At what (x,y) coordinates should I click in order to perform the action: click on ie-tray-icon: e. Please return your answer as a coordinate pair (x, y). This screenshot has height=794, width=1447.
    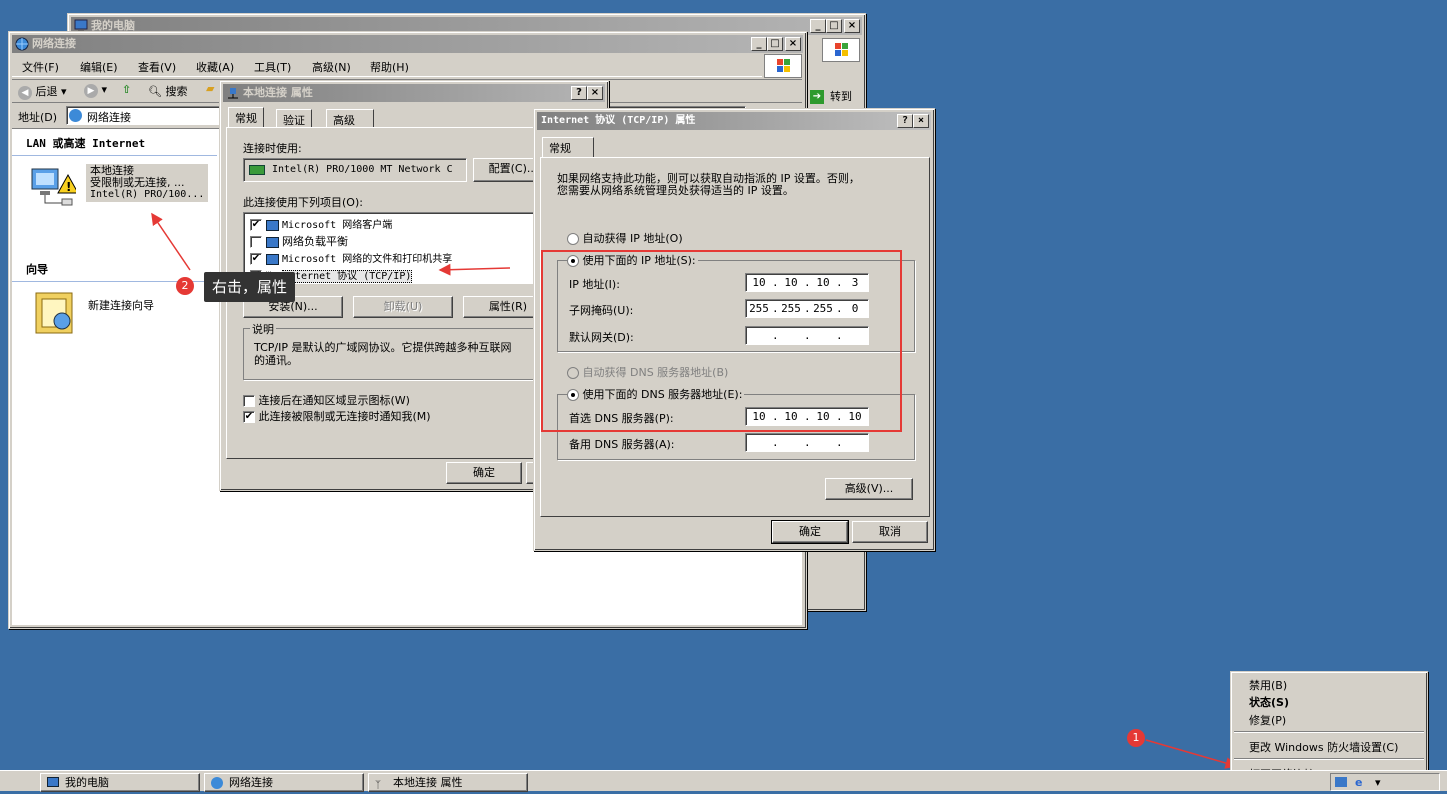
    Looking at the image, I should click on (1358, 782).